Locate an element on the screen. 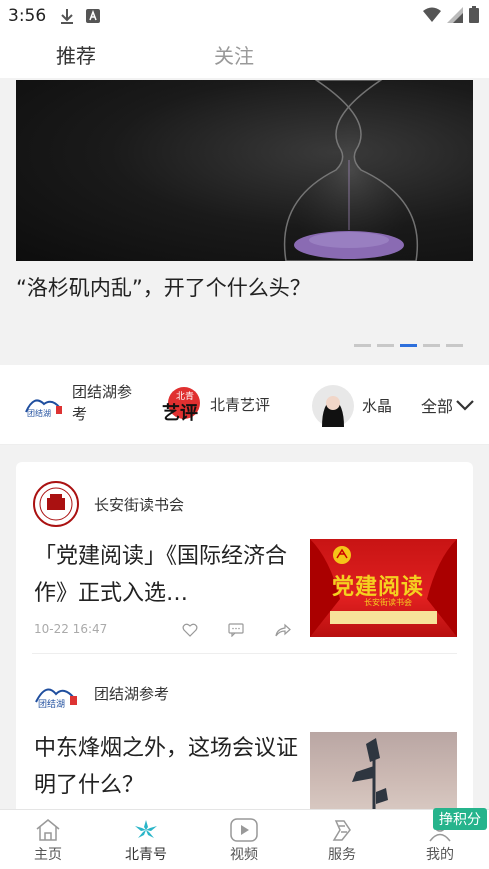  nav-label: 视频 is located at coordinates (244, 855).